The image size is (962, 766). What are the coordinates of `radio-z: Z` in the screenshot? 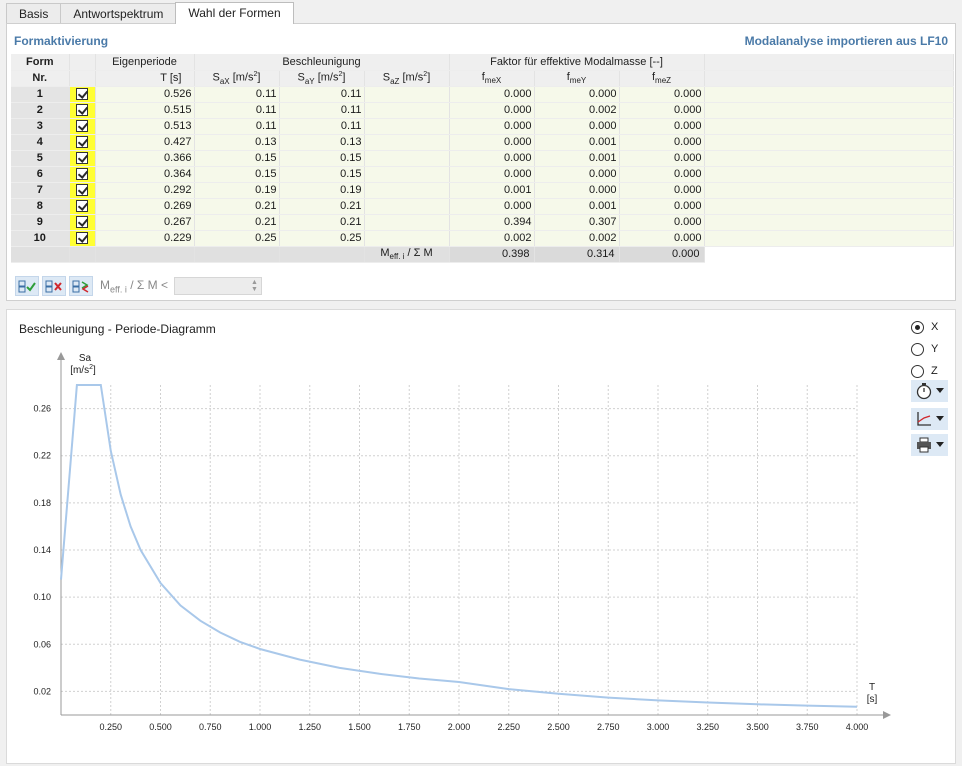 It's located at (924, 371).